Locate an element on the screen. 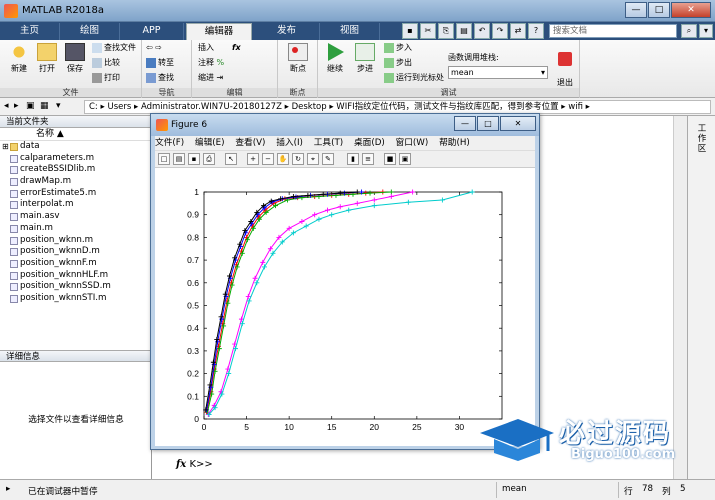 The image size is (715, 500). colorbar-icon: ▮ is located at coordinates (353, 159).